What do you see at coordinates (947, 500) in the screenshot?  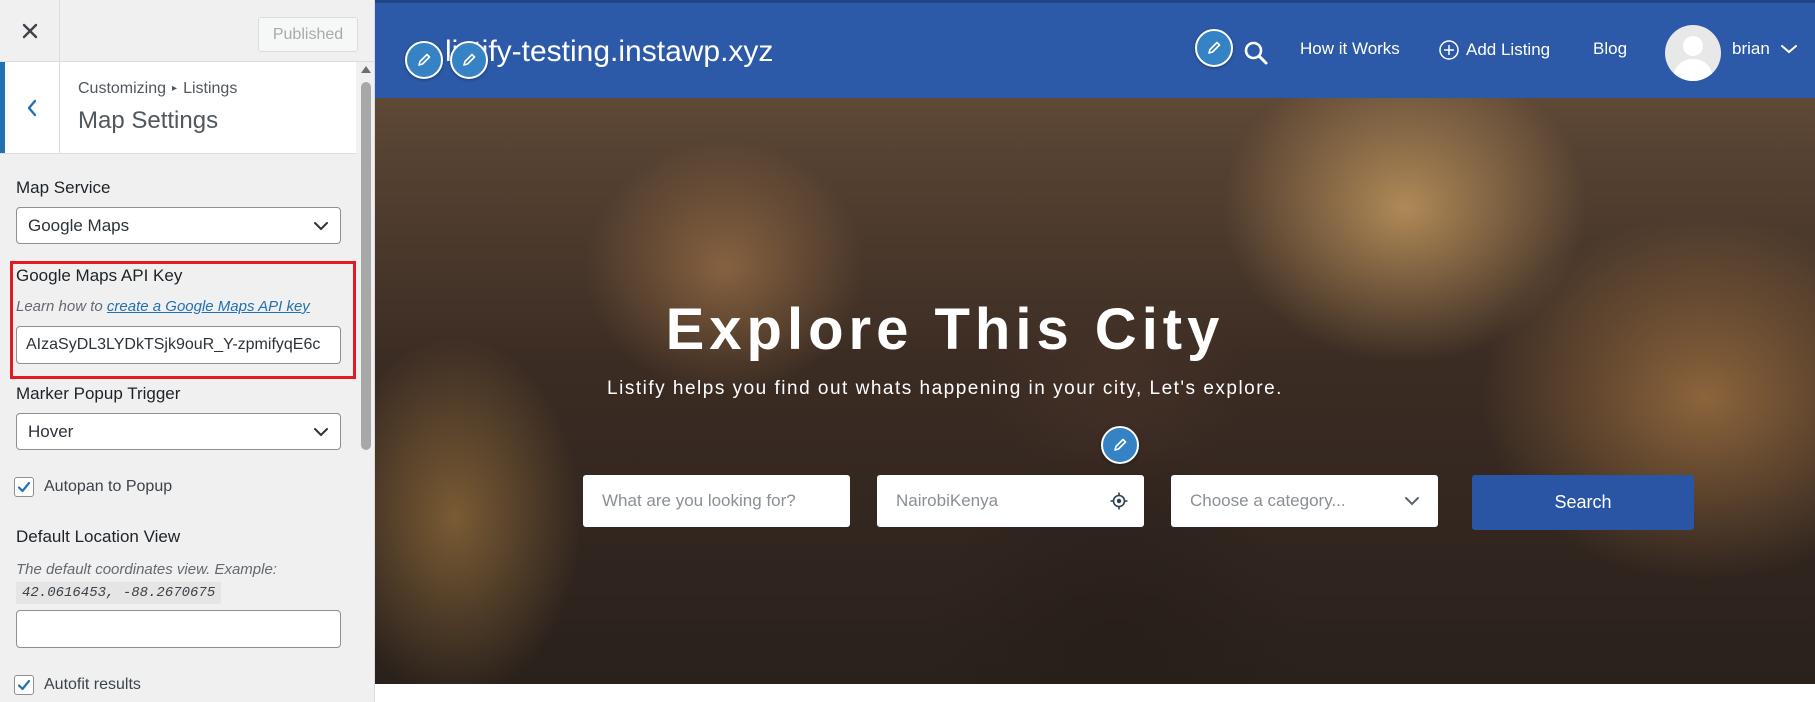 I see `location-value: NairobiKenya` at bounding box center [947, 500].